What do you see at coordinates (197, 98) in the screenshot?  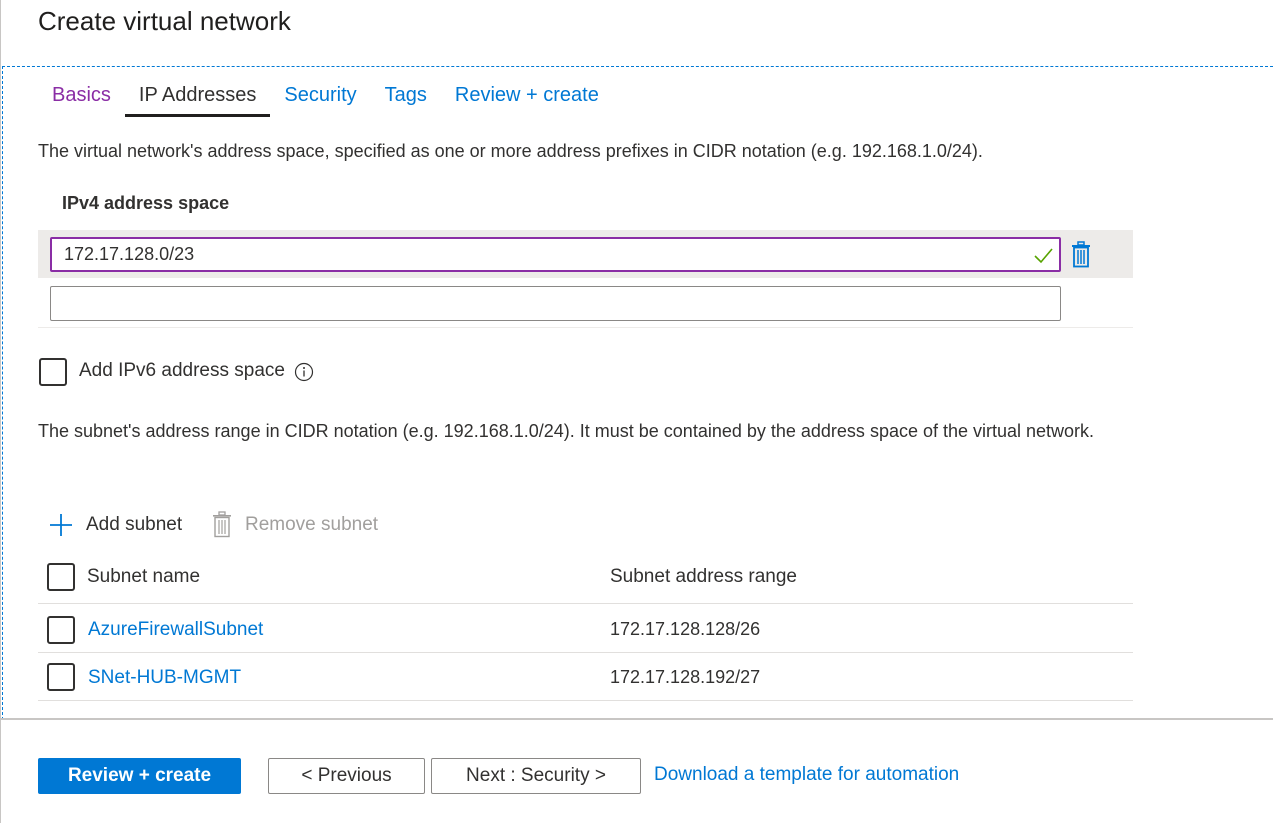 I see `tab-ip-addresses: IP Addresses` at bounding box center [197, 98].